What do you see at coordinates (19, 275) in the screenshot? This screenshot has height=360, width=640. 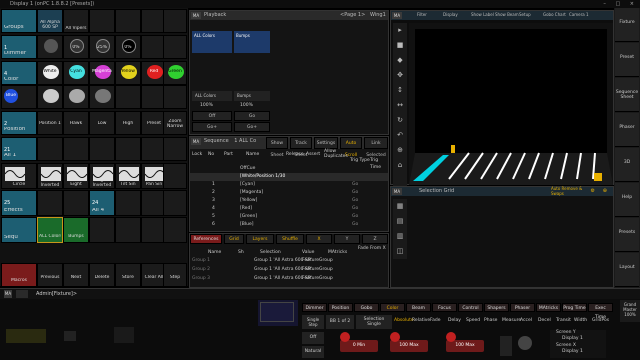 I see `macros-header: Macros` at bounding box center [19, 275].